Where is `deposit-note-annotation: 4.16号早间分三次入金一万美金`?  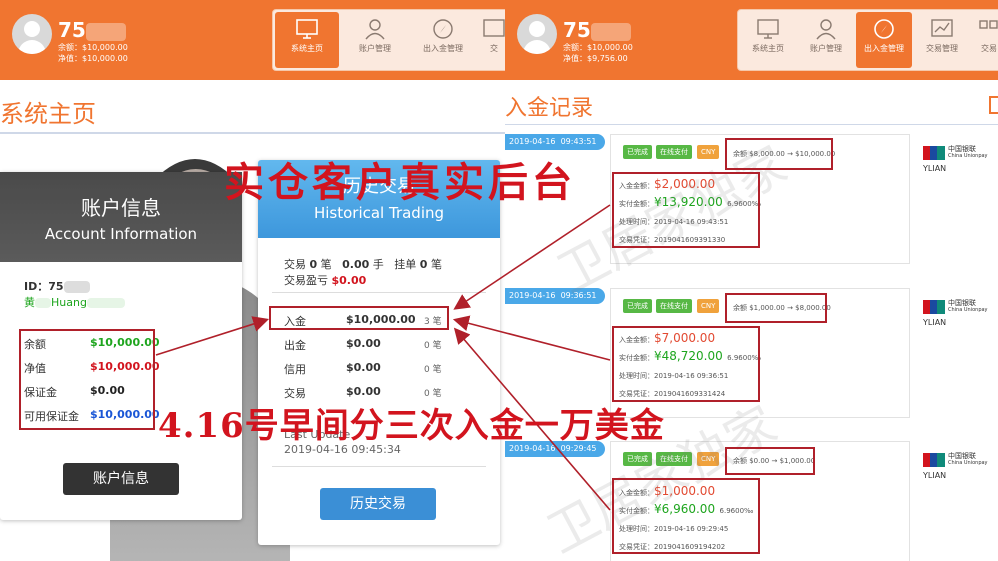
deposit-note-annotation: 4.16号早间分三次入金一万美金 is located at coordinates (411, 426).